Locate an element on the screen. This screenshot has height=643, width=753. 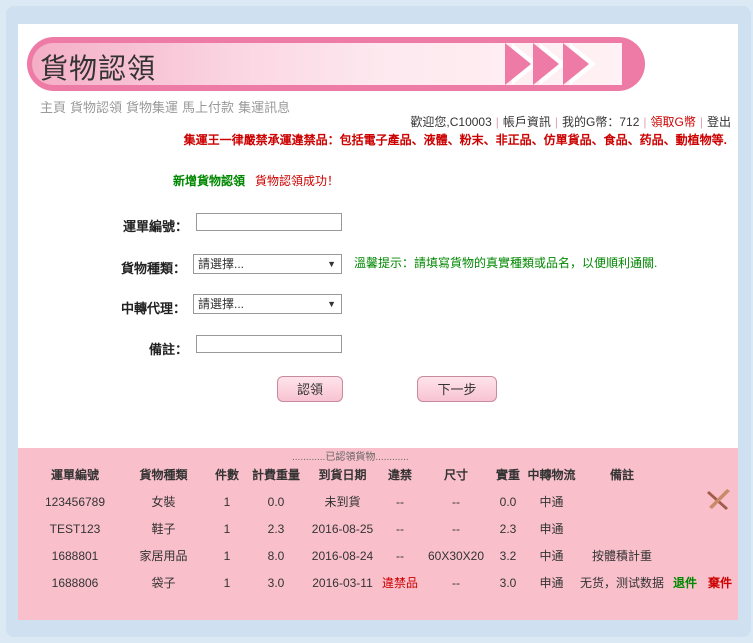
user-bar: 歡迎您,C10003 | 帳戶資訊 | 我的G幣：712 | 領取G幣 | 登出 is located at coordinates (570, 122).